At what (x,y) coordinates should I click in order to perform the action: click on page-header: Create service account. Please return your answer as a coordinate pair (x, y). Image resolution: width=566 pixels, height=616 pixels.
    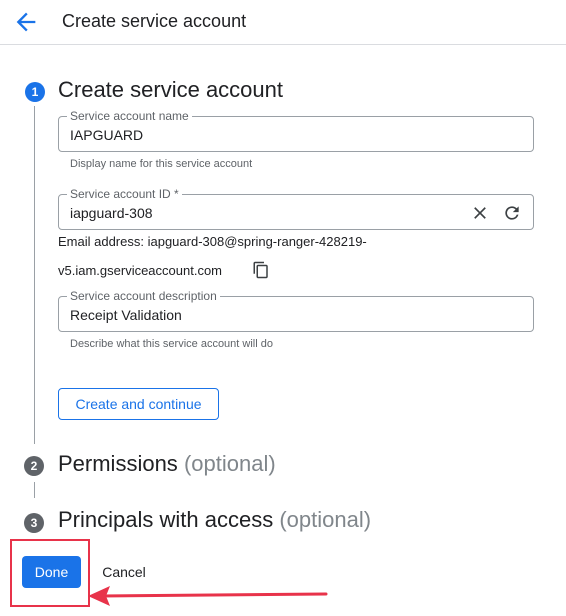
    Looking at the image, I should click on (283, 22).